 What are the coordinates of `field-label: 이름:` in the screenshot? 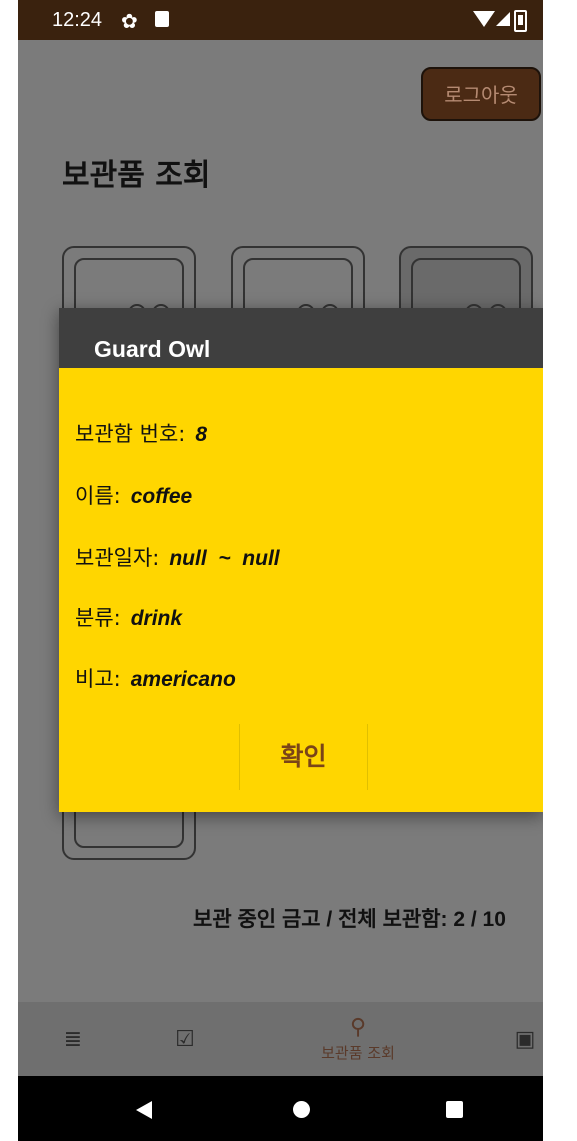 It's located at (98, 496).